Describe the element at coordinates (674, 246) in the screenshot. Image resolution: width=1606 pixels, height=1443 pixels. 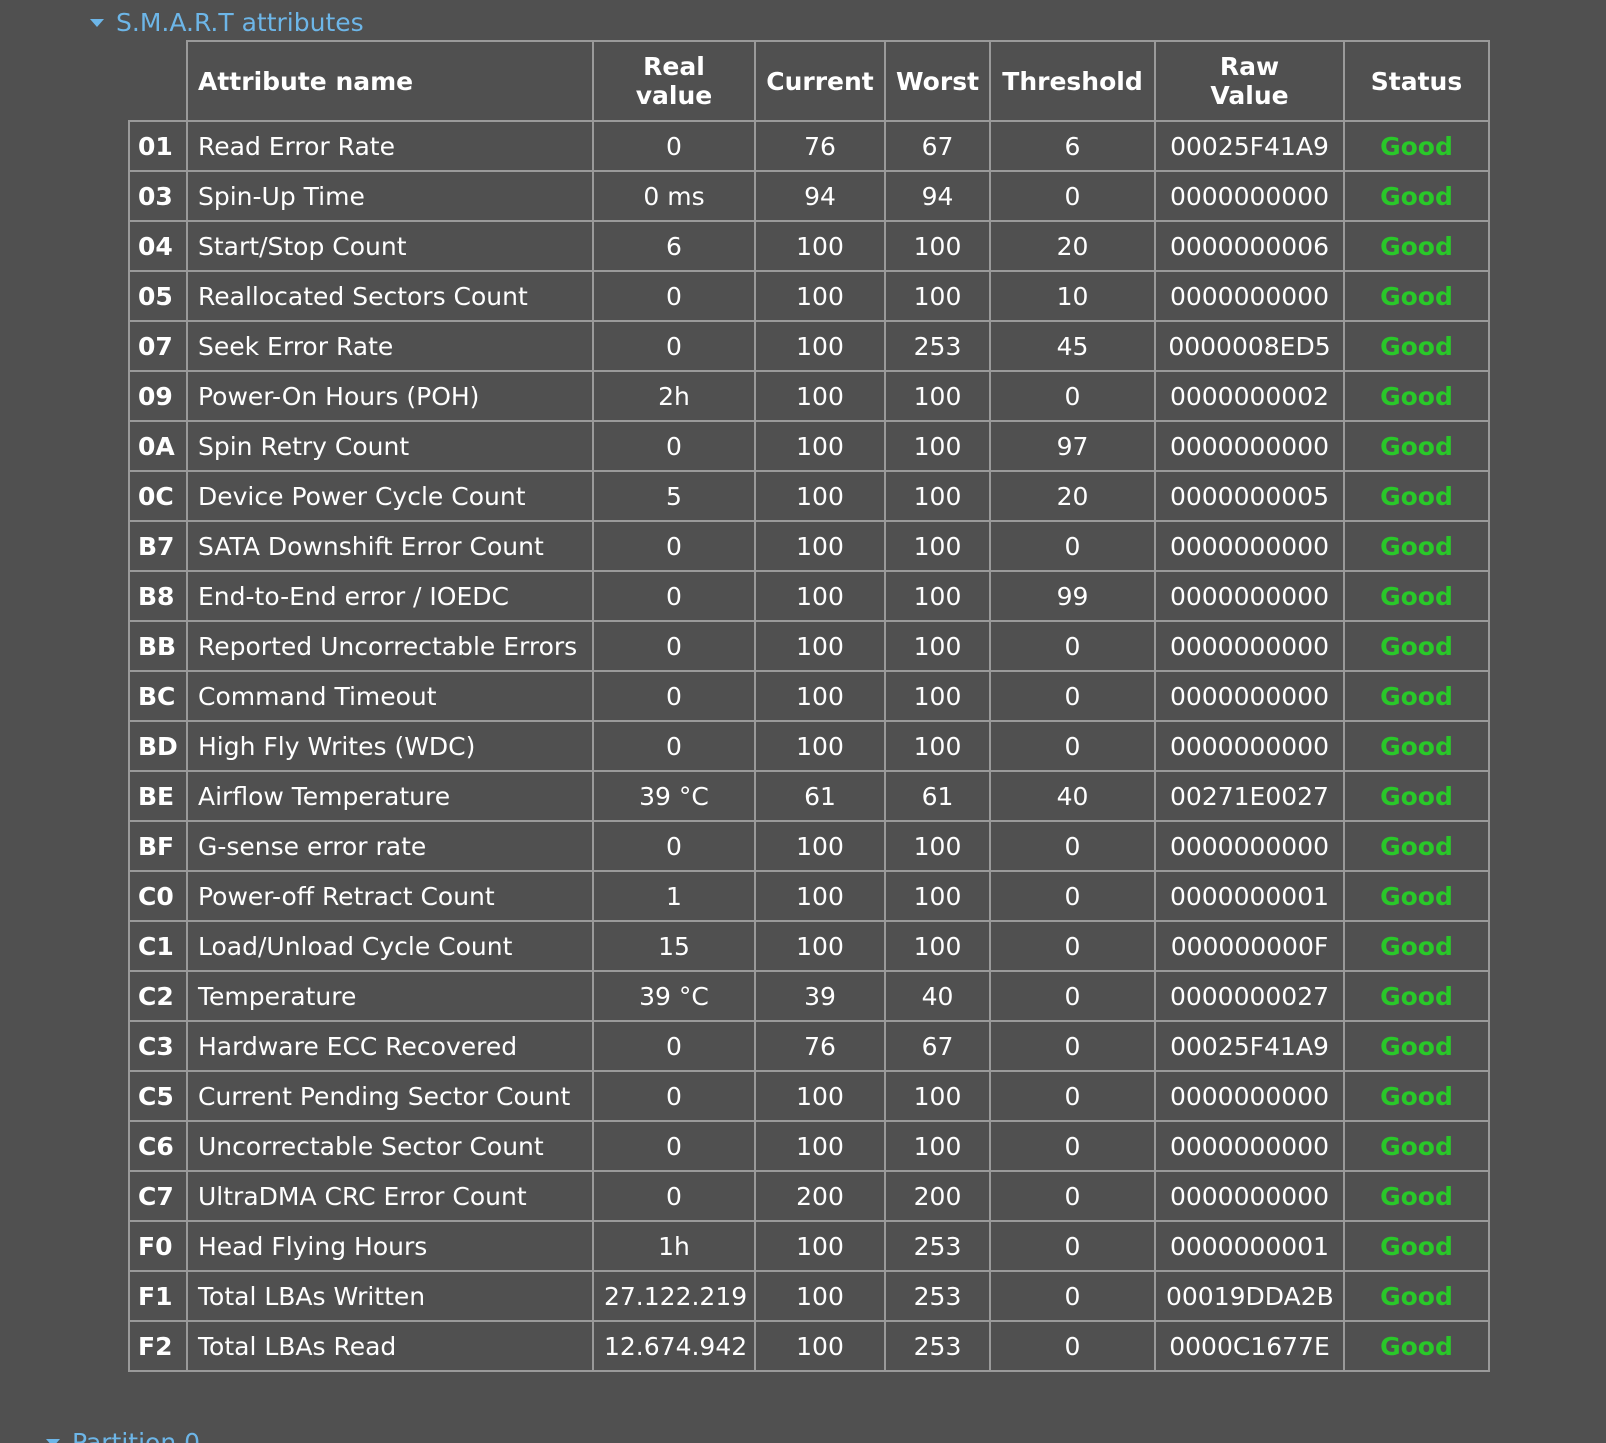
I see `real-value: 6` at that location.